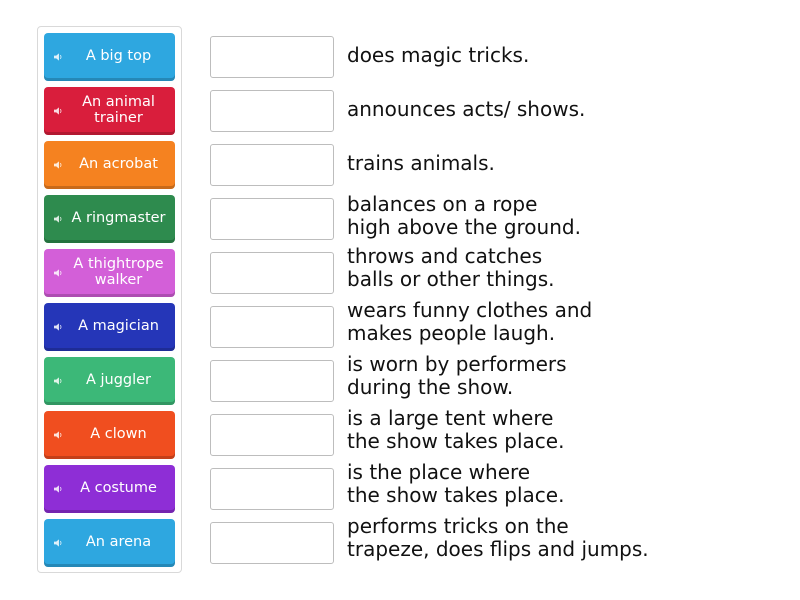 The width and height of the screenshot is (800, 600). Describe the element at coordinates (118, 325) in the screenshot. I see `tile-label: A magician` at that location.